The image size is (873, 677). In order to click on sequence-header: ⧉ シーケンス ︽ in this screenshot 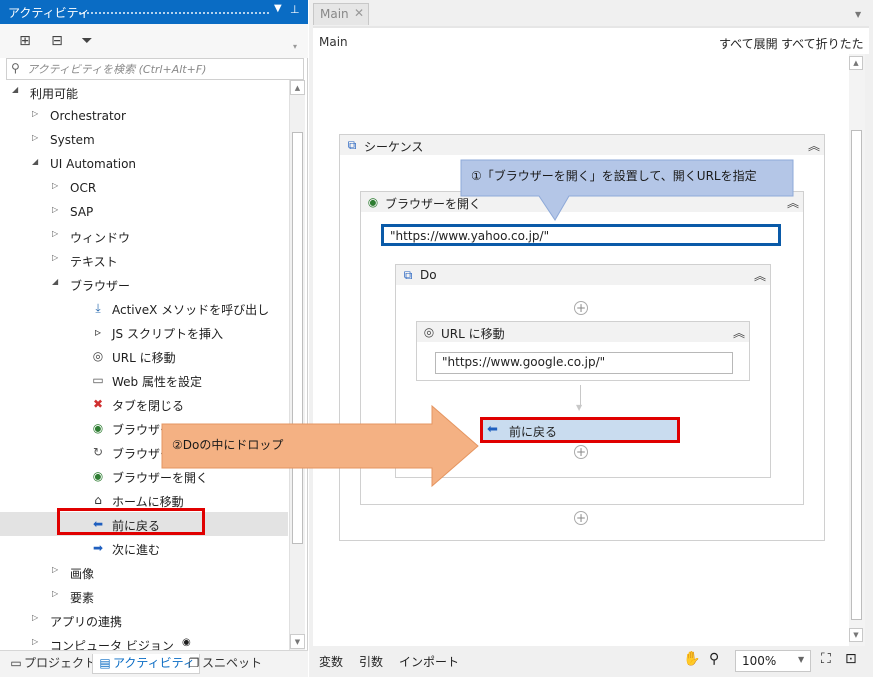, I will do `click(582, 145)`.